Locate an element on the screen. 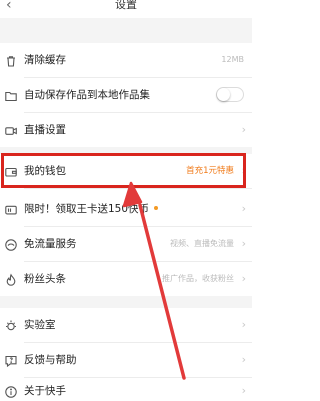  row-label: 粉丝头条 is located at coordinates (45, 279).